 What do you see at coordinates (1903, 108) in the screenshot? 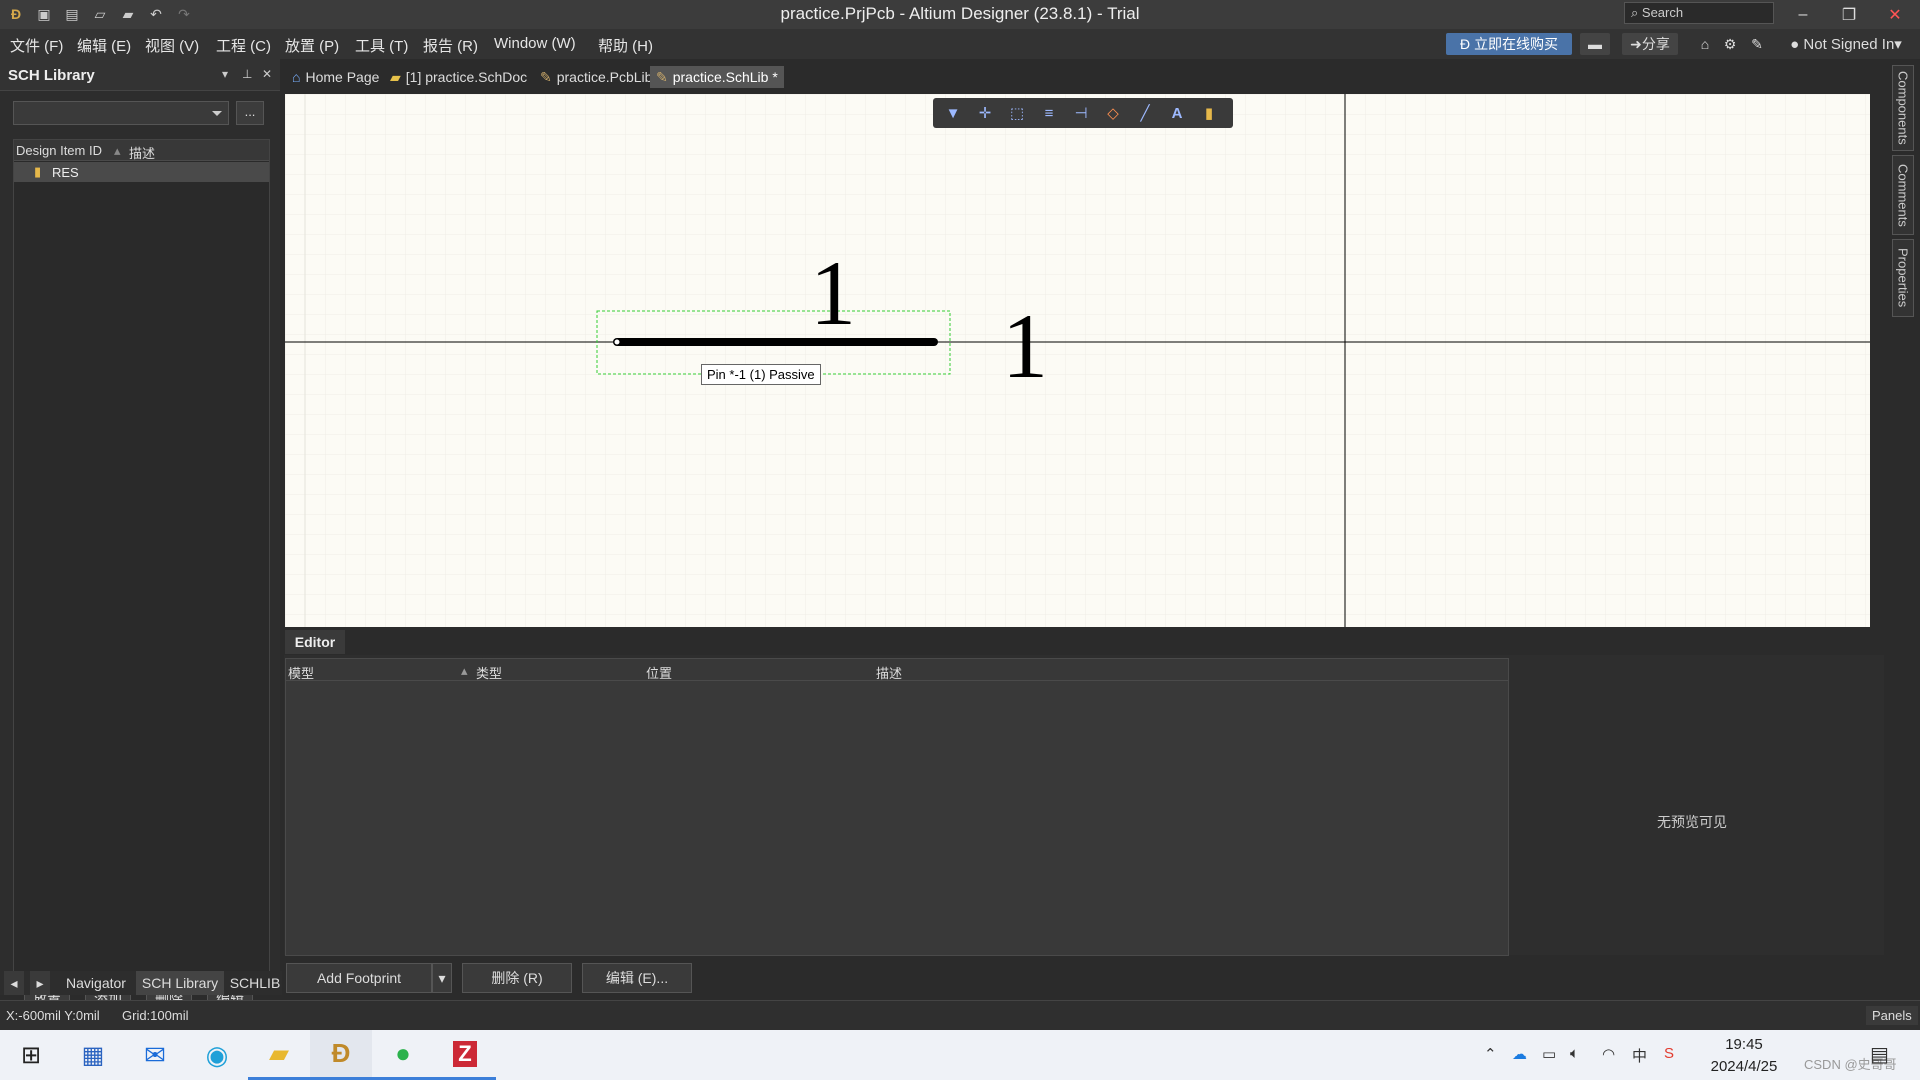
I see `tab-components: Components` at bounding box center [1903, 108].